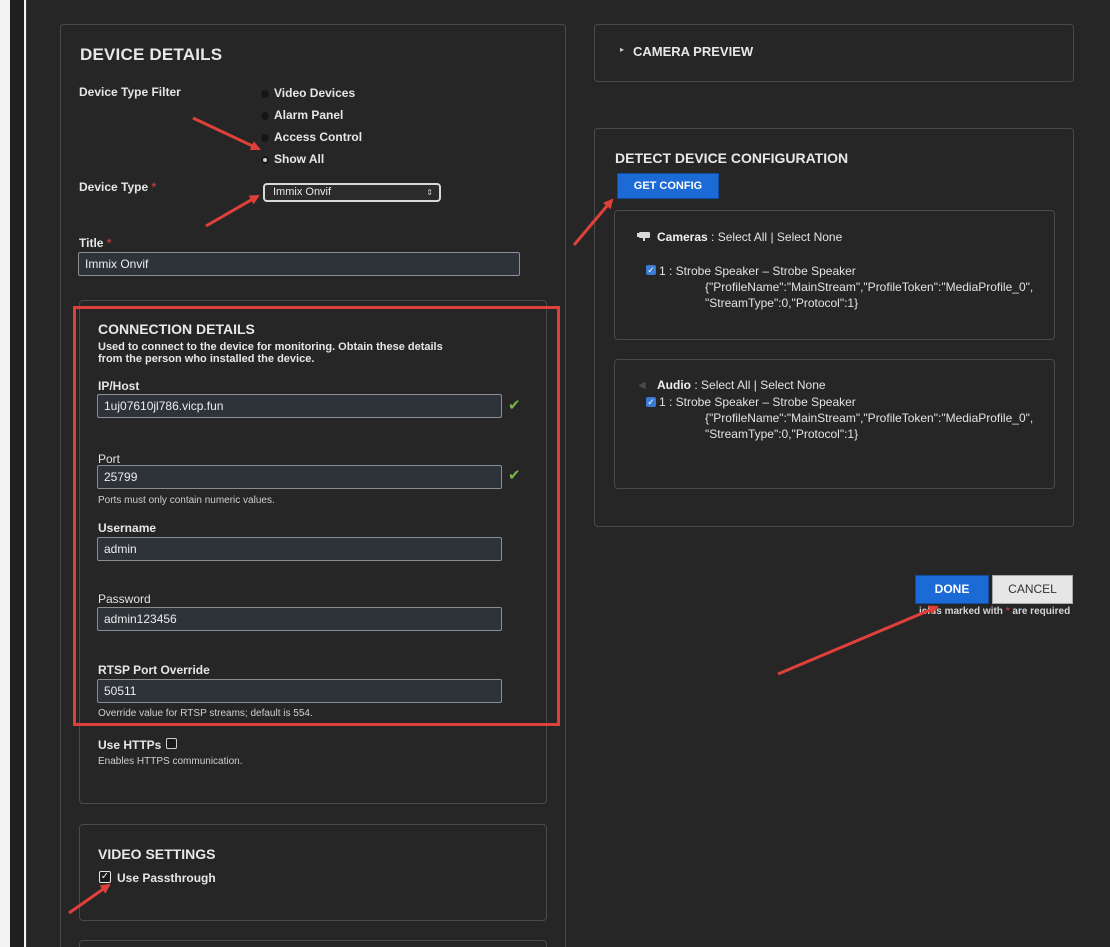  What do you see at coordinates (593, 222) in the screenshot?
I see `annotation-arrow-get-config` at bounding box center [593, 222].